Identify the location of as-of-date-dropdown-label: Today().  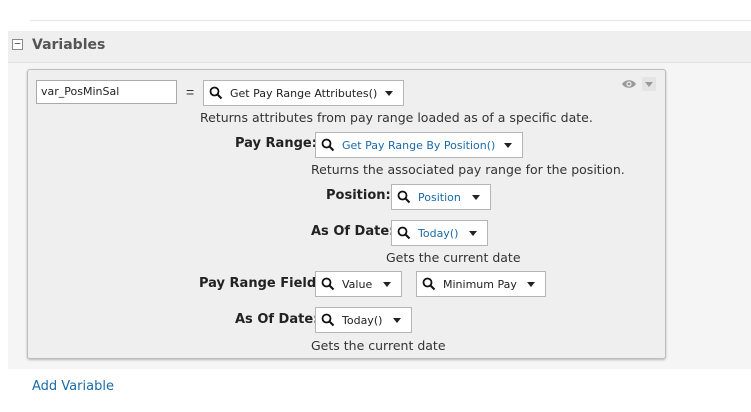
(362, 320).